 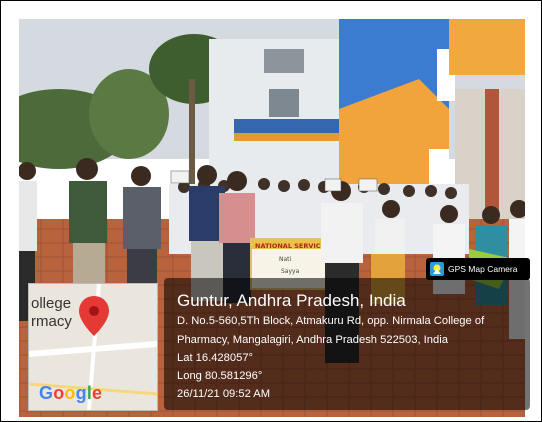 What do you see at coordinates (215, 358) in the screenshot?
I see `latitude: Lat 16.428057°` at bounding box center [215, 358].